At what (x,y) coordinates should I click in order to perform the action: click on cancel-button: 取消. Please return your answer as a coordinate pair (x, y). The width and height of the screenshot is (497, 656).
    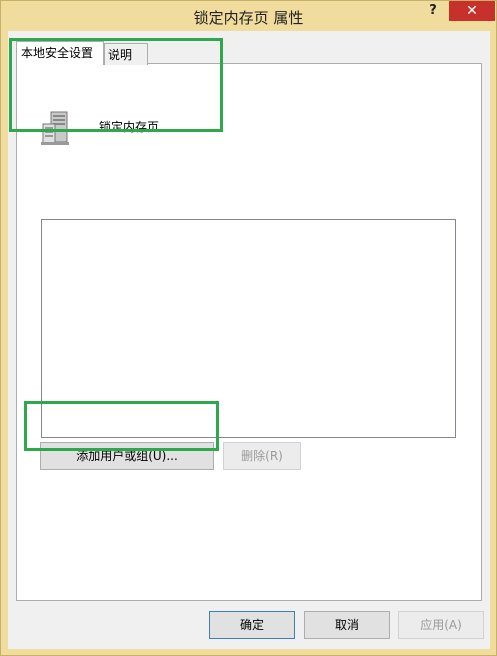
    Looking at the image, I should click on (347, 625).